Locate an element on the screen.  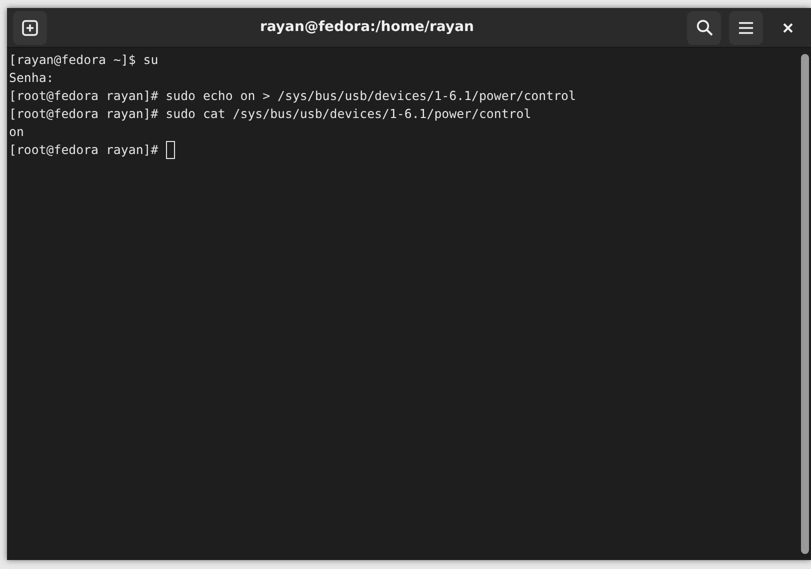
terminal-line: [rayan@fedora ~]$ su is located at coordinates (83, 60).